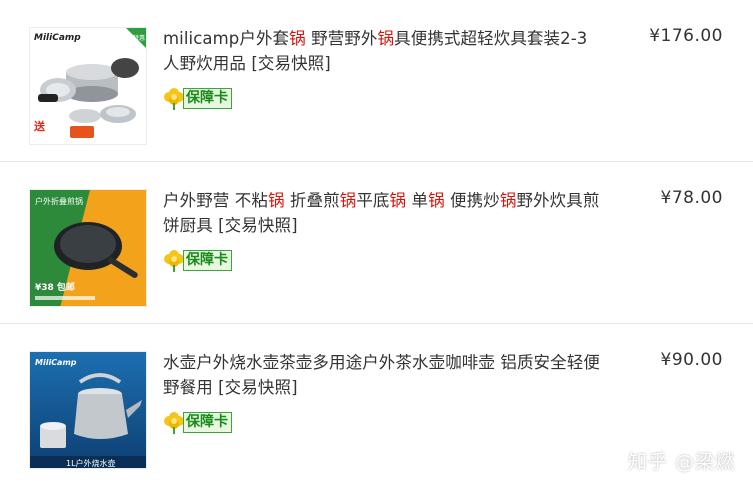 This screenshot has width=753, height=492. Describe the element at coordinates (55, 287) in the screenshot. I see `image-price-text: ¥38 包邮` at that location.